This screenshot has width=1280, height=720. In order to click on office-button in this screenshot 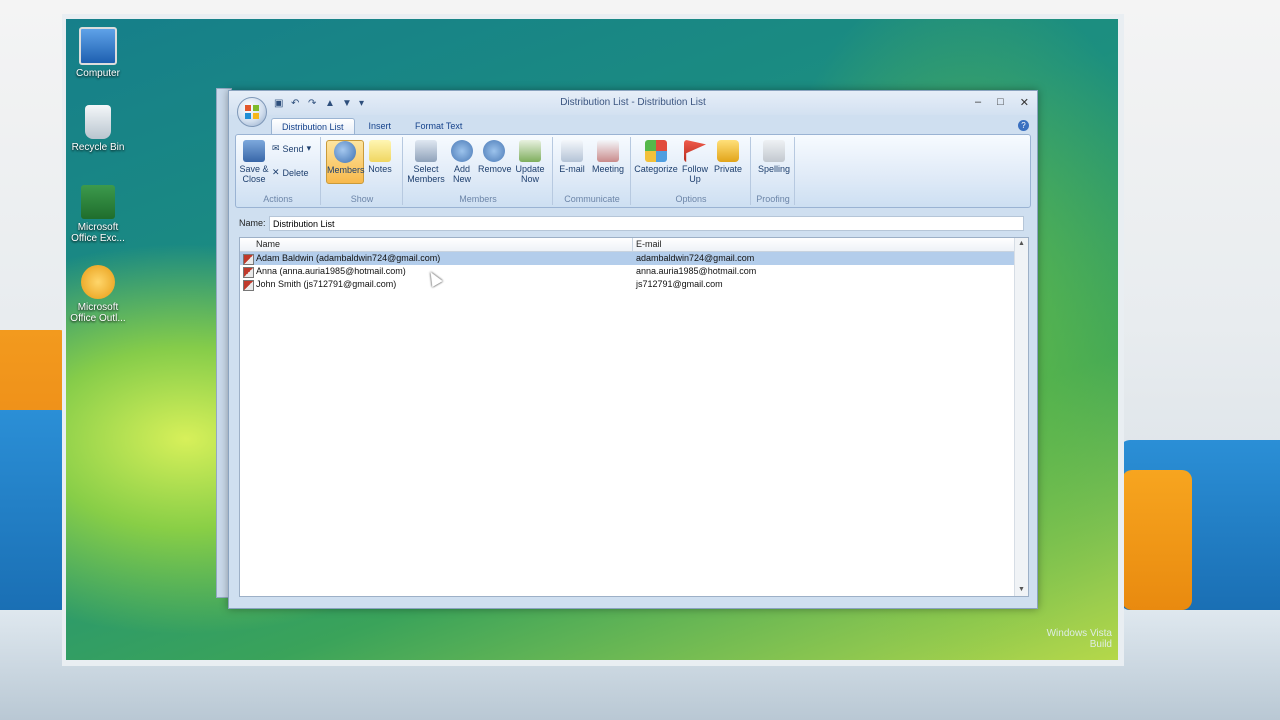, I will do `click(252, 112)`.